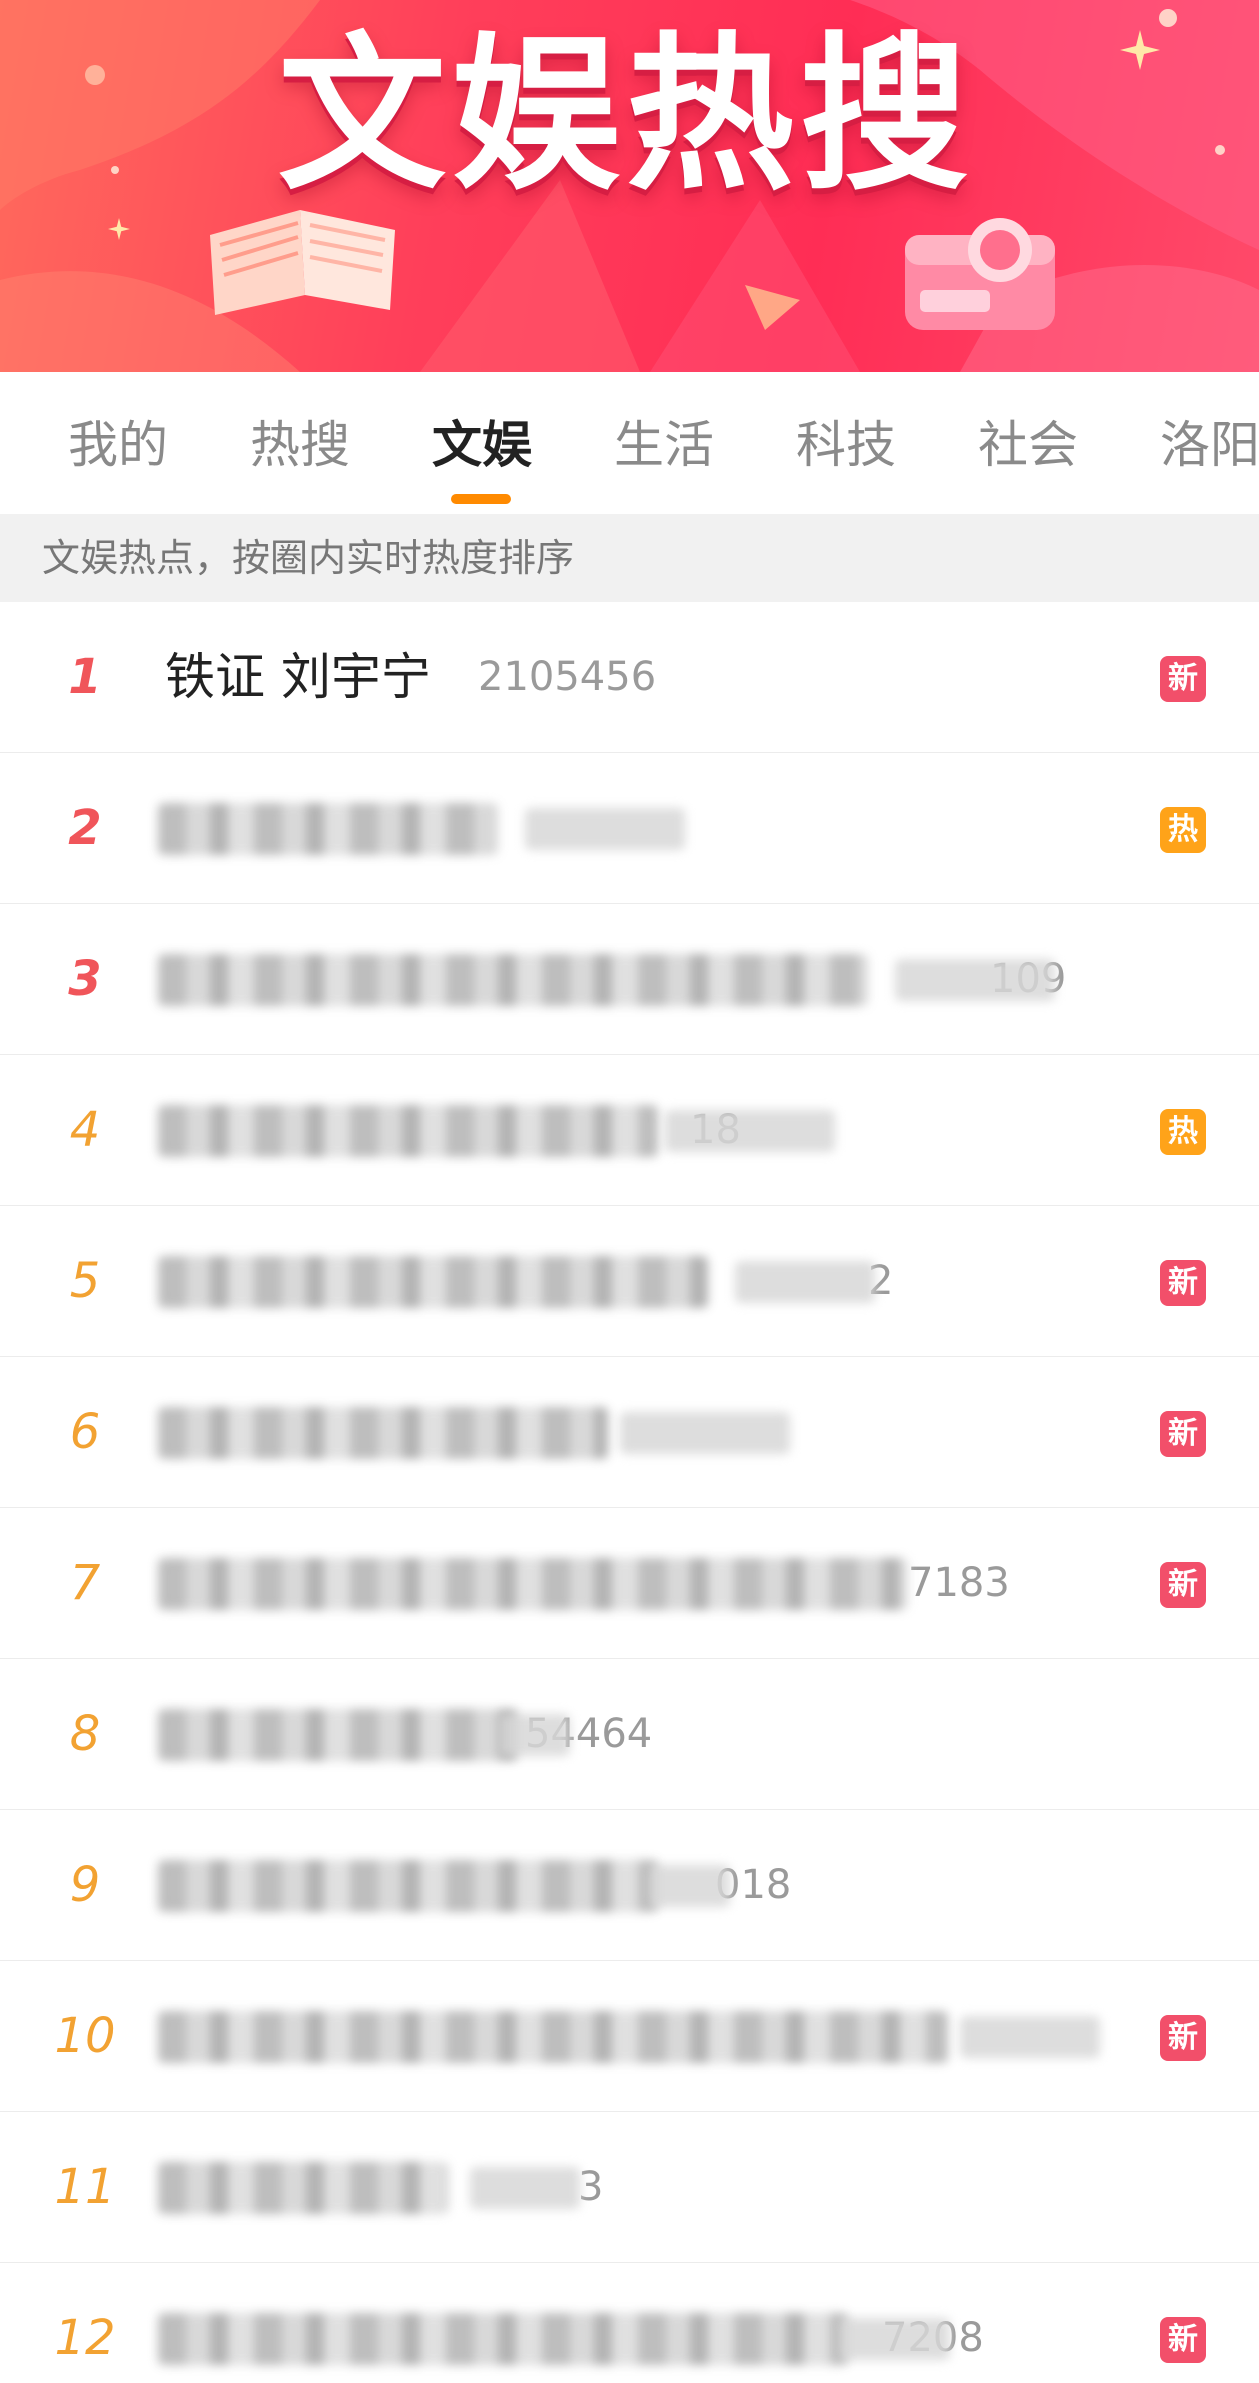 The image size is (1259, 2383). I want to click on rank-number: 4, so click(85, 1130).